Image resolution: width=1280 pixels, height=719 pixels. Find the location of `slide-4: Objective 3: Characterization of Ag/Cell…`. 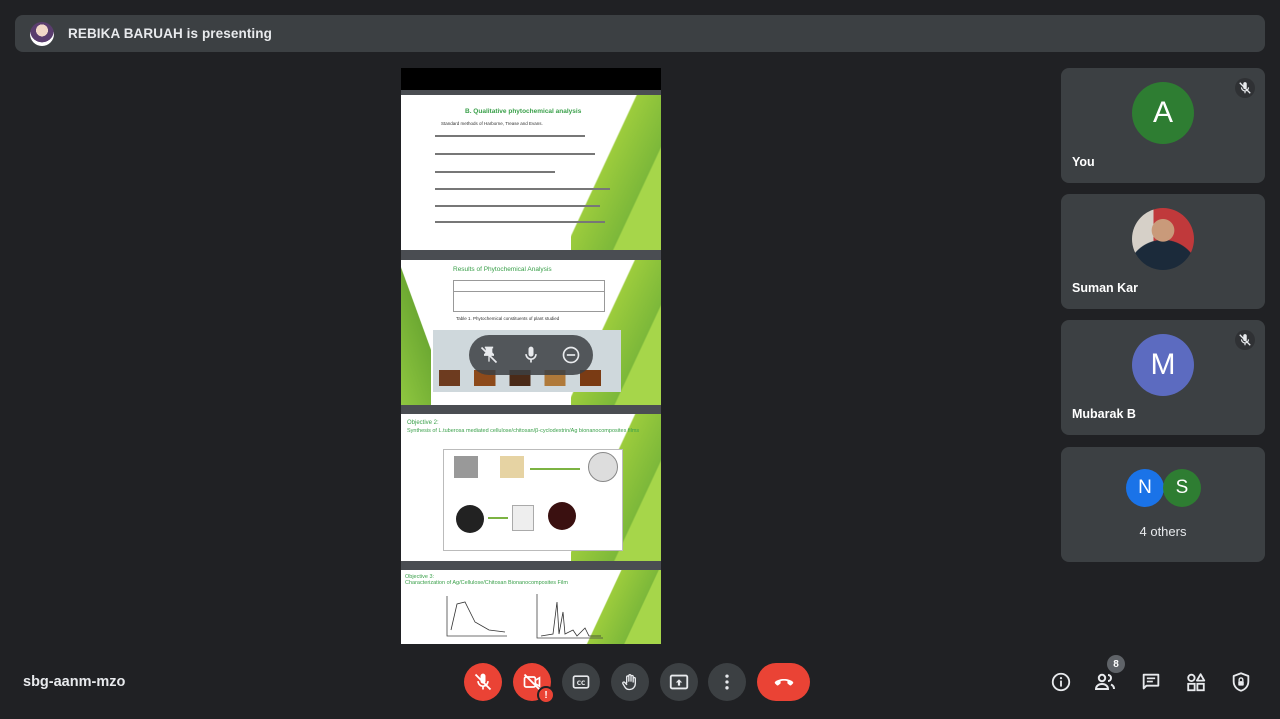

slide-4: Objective 3: Characterization of Ag/Cell… is located at coordinates (531, 607).